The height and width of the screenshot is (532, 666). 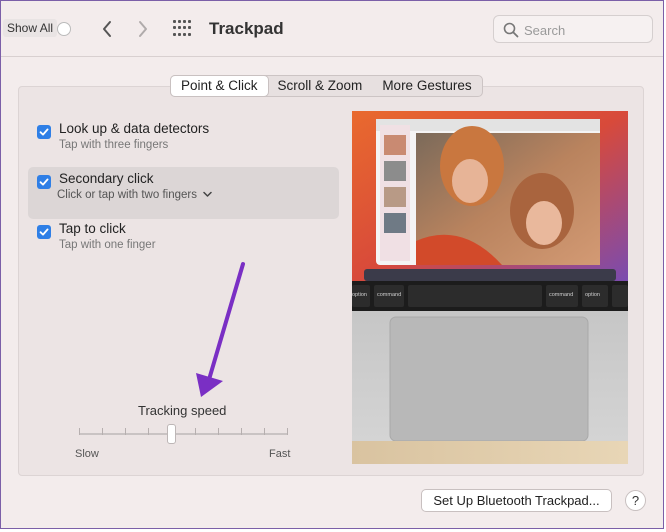 What do you see at coordinates (171, 434) in the screenshot?
I see `slider-thumb` at bounding box center [171, 434].